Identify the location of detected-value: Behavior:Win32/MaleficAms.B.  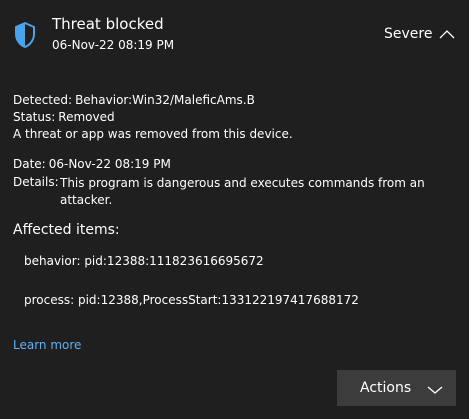
(165, 100).